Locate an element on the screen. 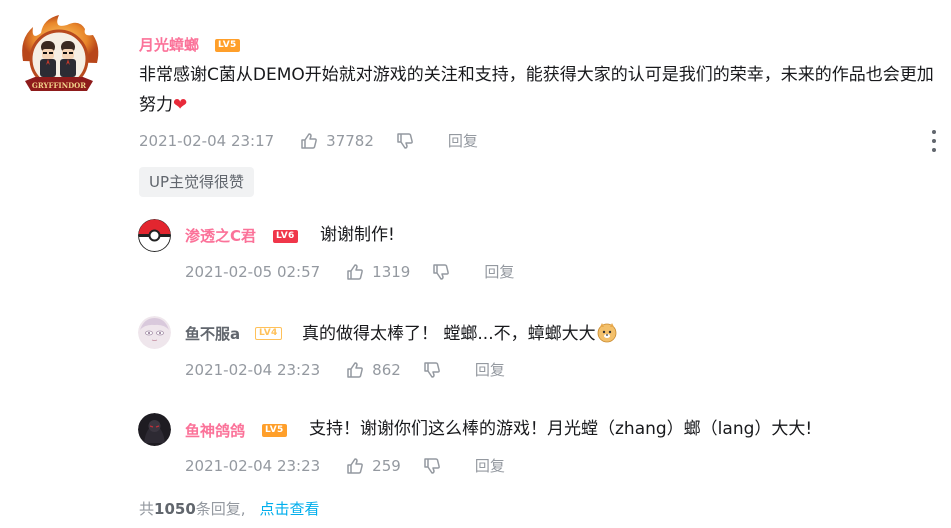 The image size is (951, 528). reply-1-level-badge: LV6 is located at coordinates (285, 236).